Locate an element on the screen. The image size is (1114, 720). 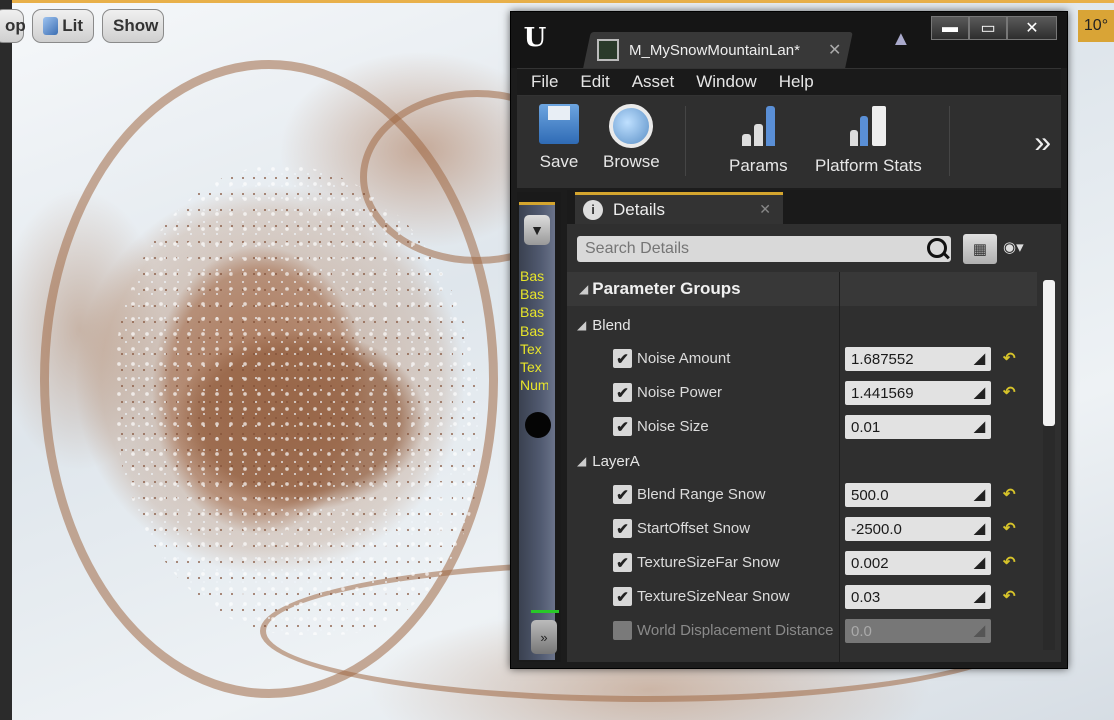
parameter-groups-title: Parameter Groups is located at coordinates (666, 288).